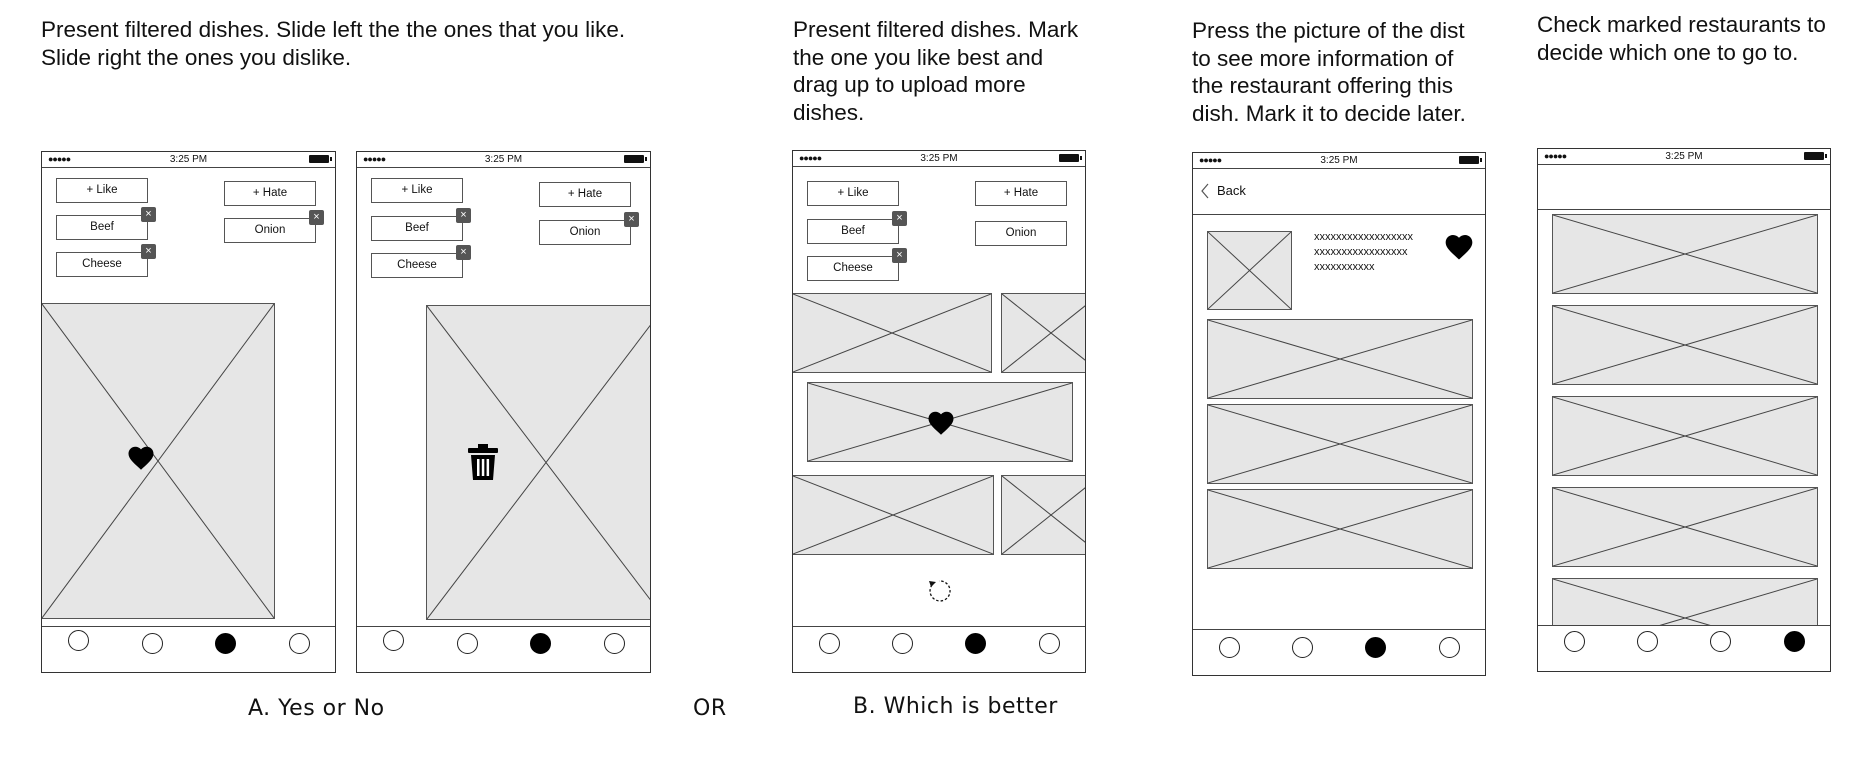 This screenshot has height=761, width=1855. I want to click on dish-thumbnail, so click(1249, 270).